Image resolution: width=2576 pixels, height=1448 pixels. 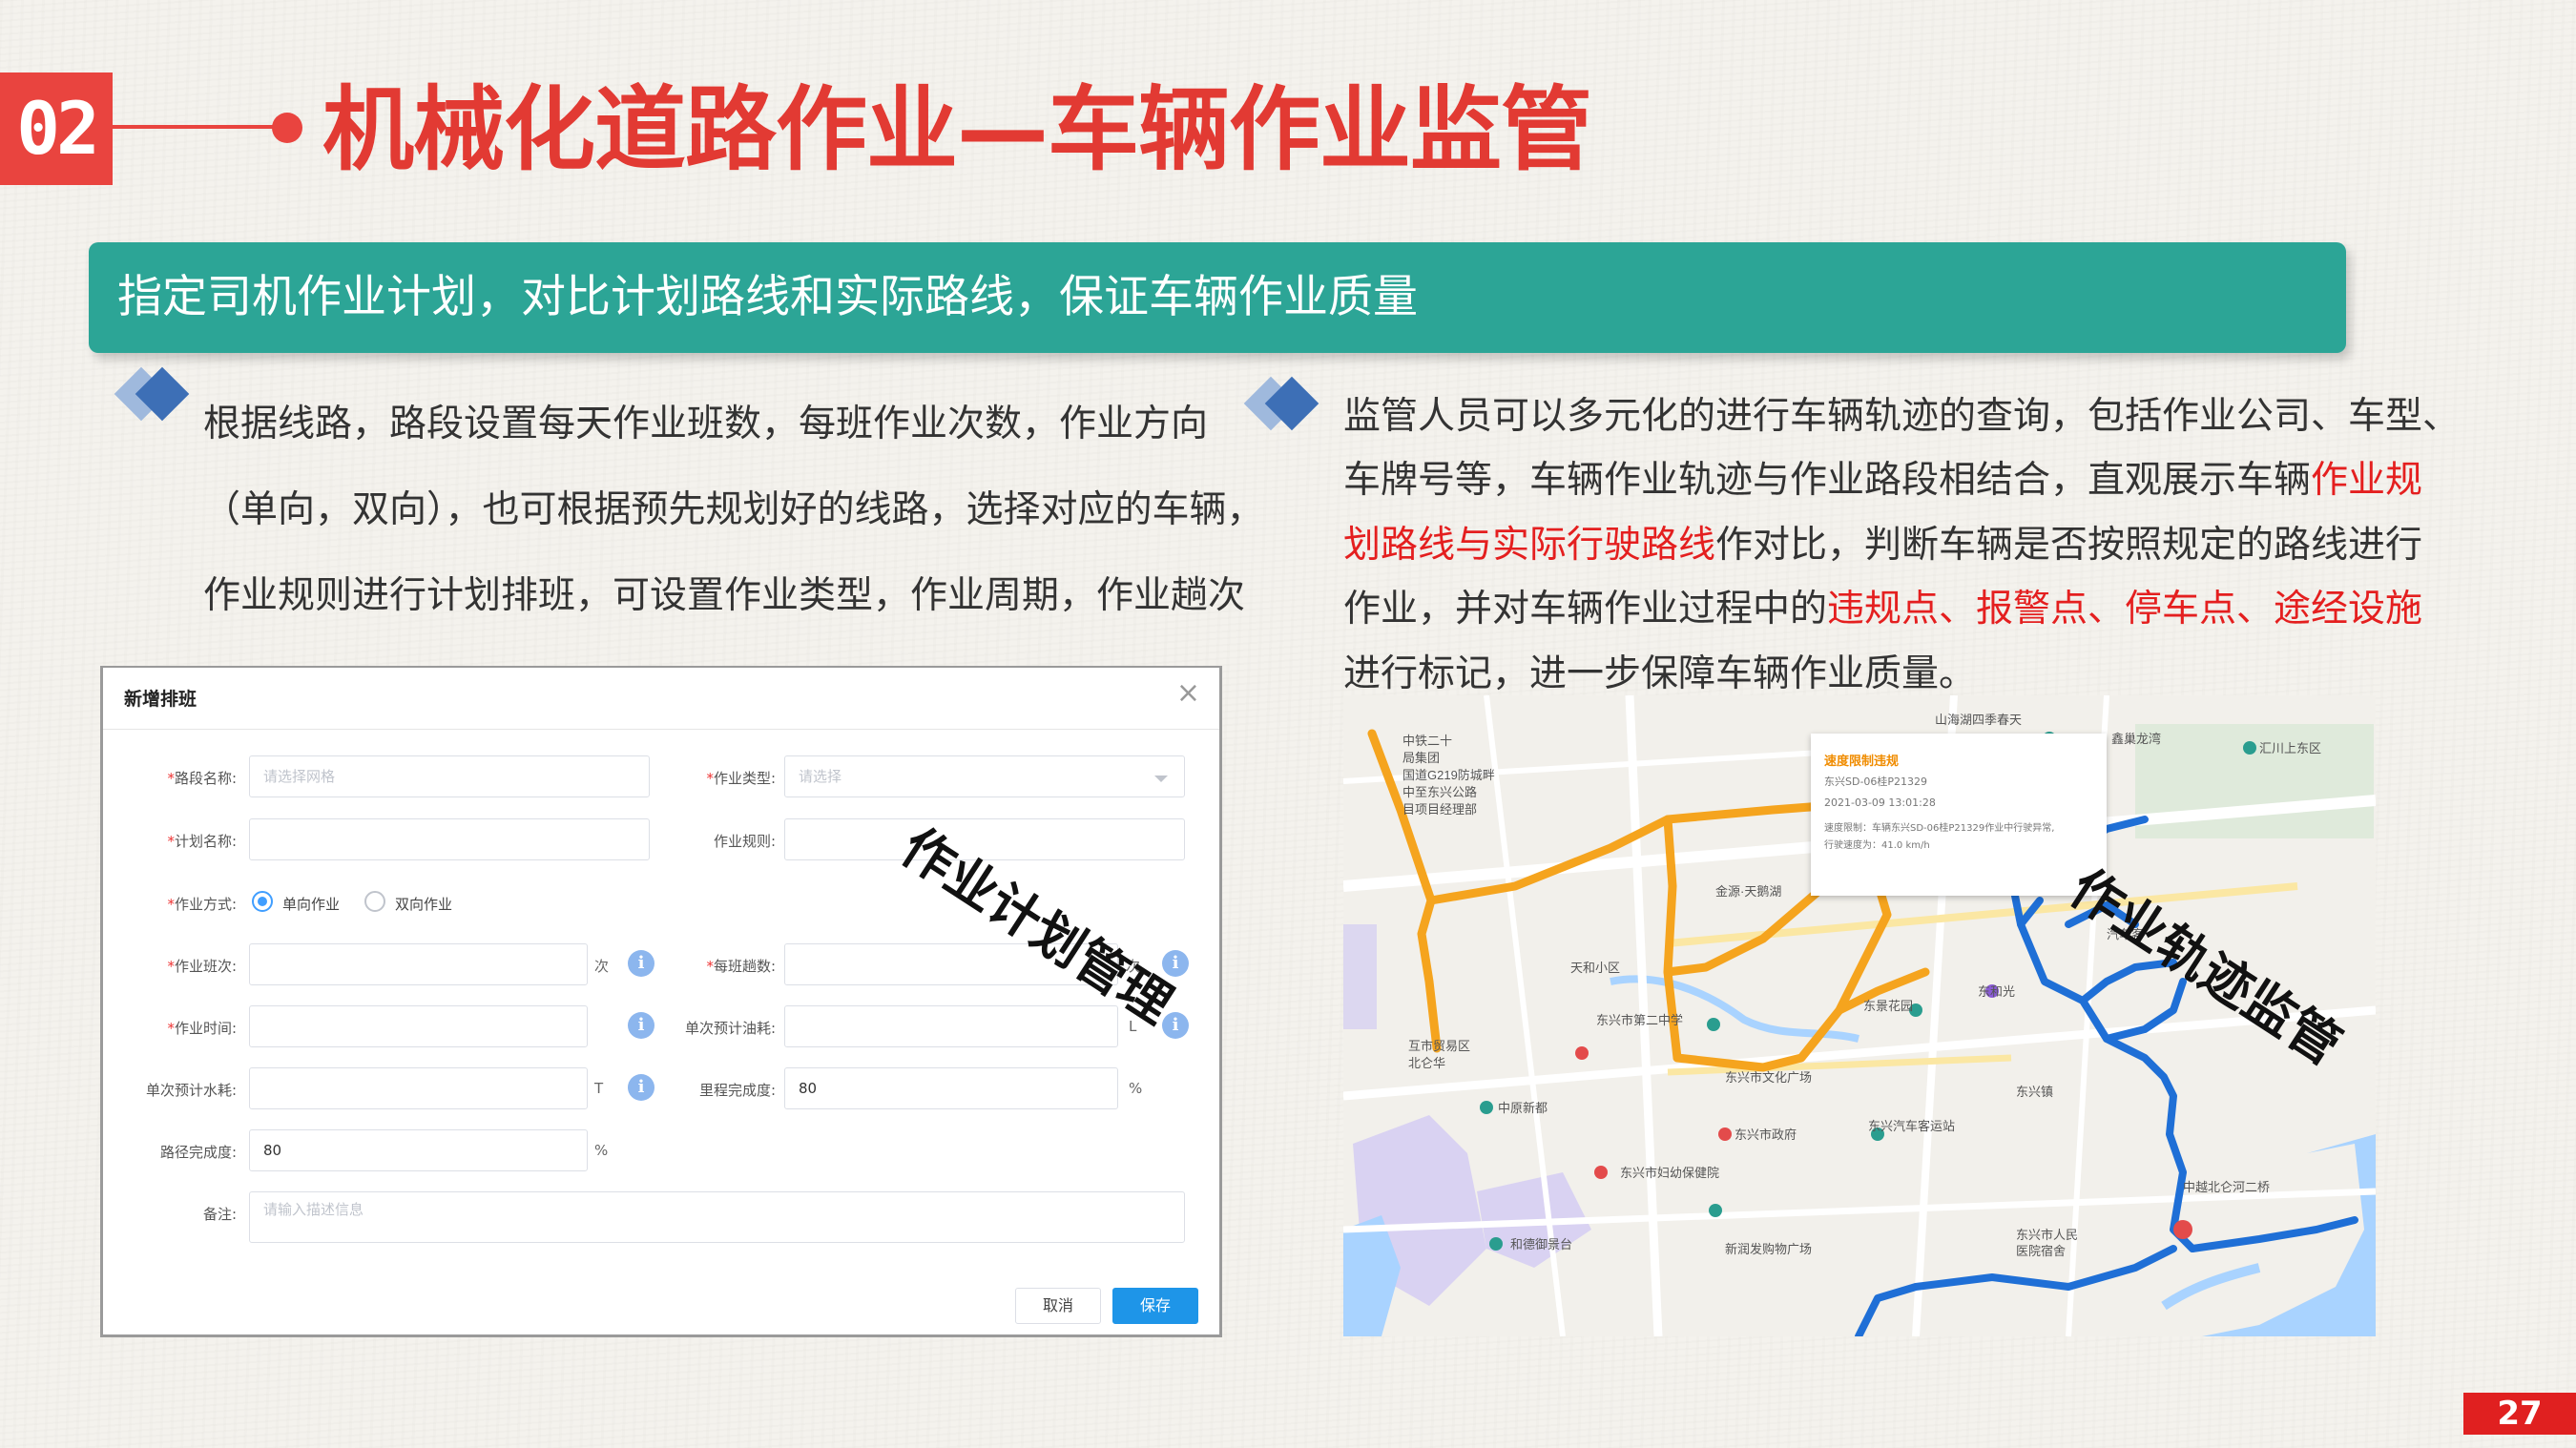 I want to click on map-label: 中原新都, so click(x=1523, y=1108).